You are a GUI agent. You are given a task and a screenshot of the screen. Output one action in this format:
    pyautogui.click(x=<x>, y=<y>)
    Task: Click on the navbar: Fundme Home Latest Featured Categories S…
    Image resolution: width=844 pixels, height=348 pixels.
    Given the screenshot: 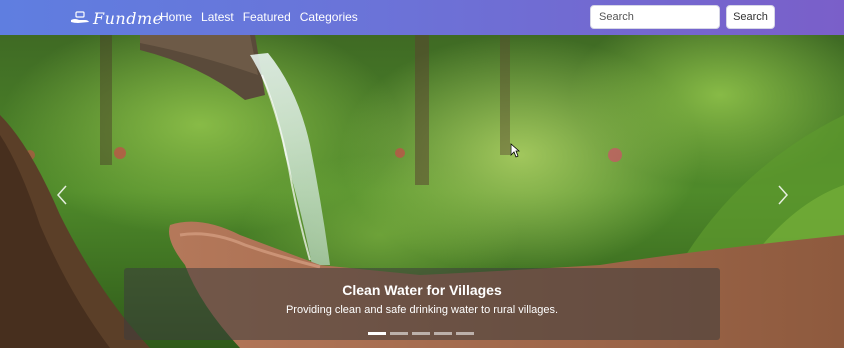 What is the action you would take?
    pyautogui.click(x=422, y=17)
    